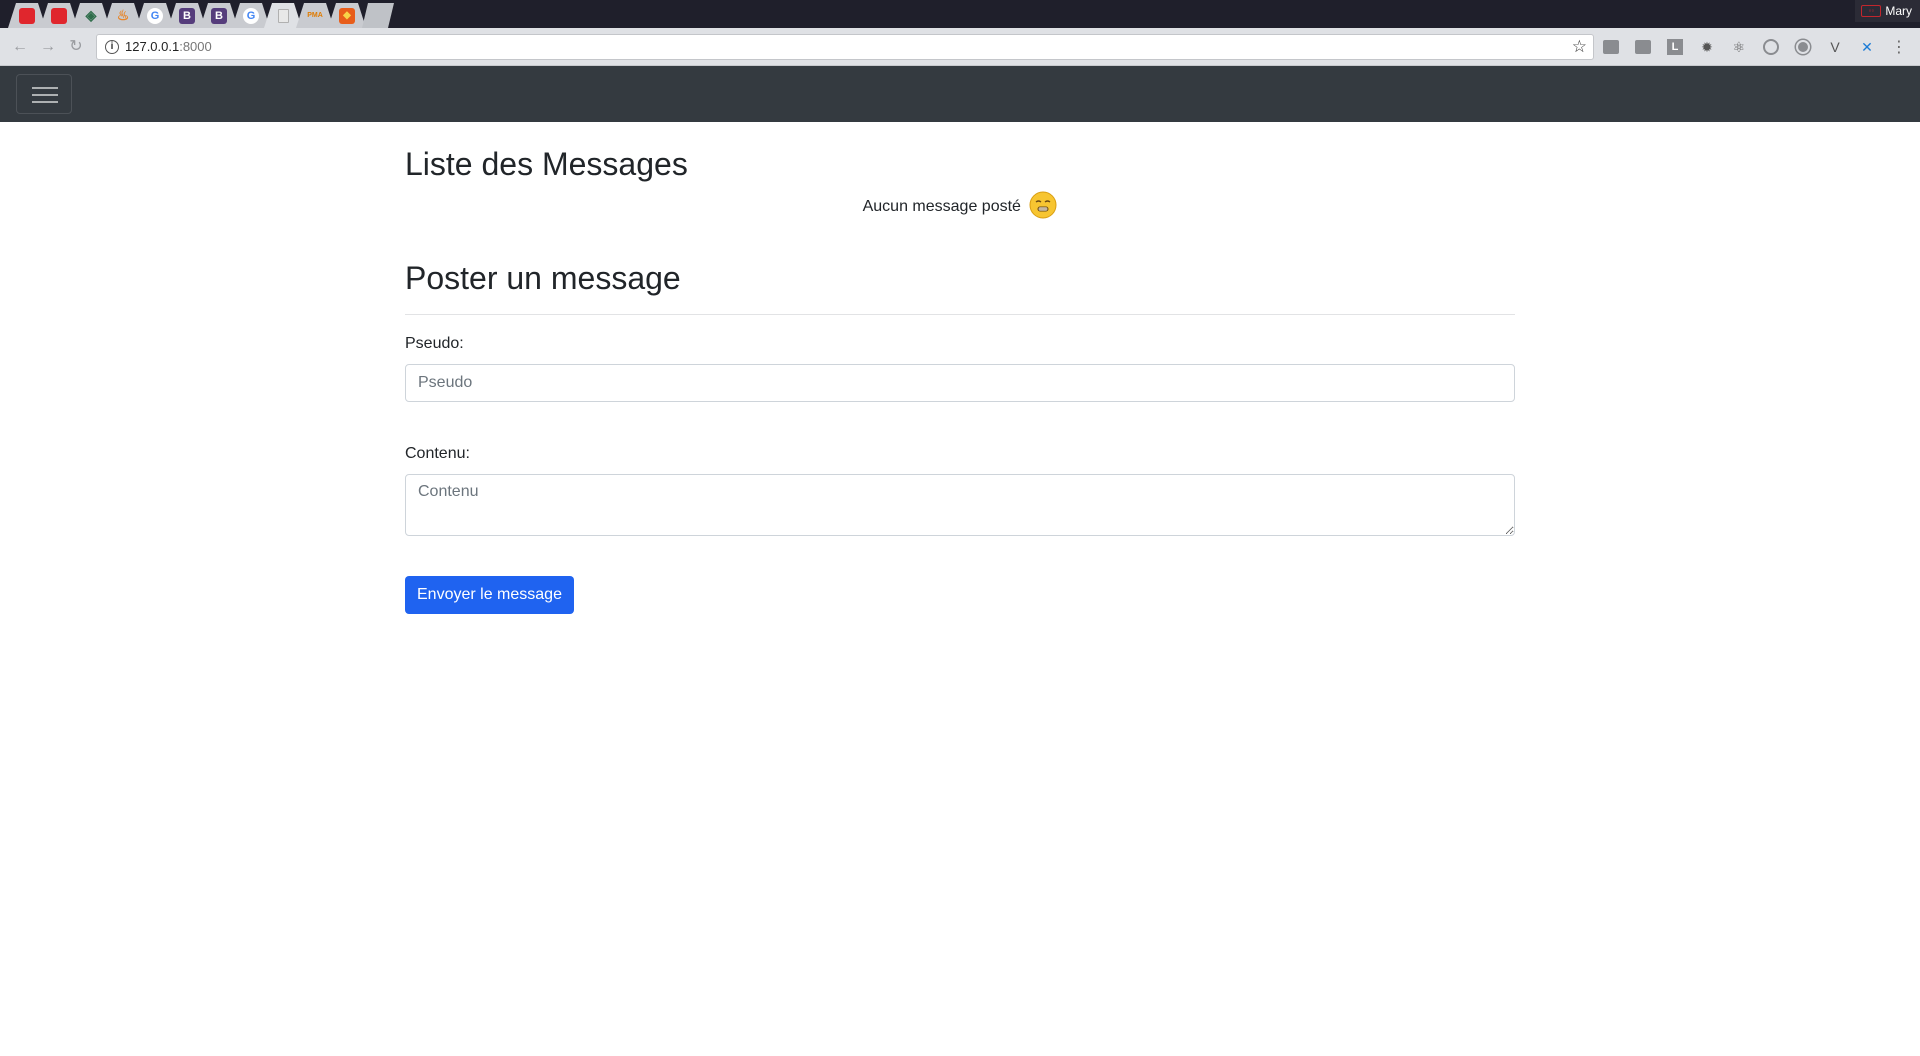  Describe the element at coordinates (845, 47) in the screenshot. I see `address-bar: i 127.0.0.1:8000 ☆` at that location.